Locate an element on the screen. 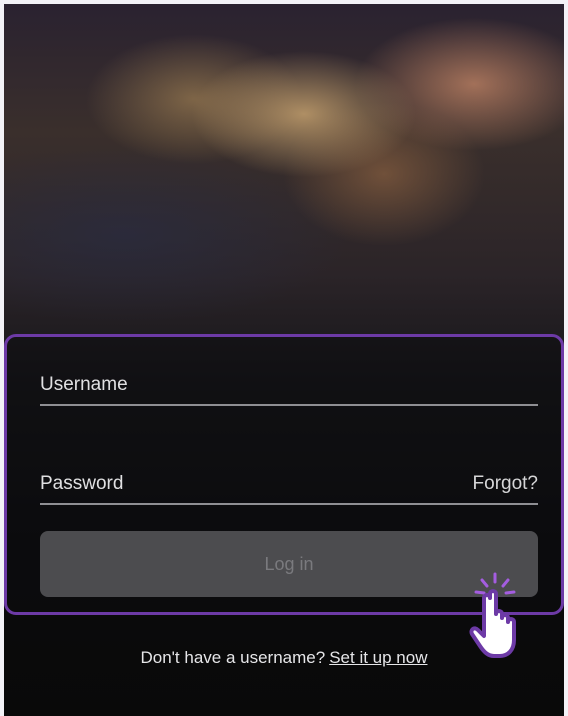 The image size is (568, 716). hand-cursor-icon is located at coordinates (492, 615).